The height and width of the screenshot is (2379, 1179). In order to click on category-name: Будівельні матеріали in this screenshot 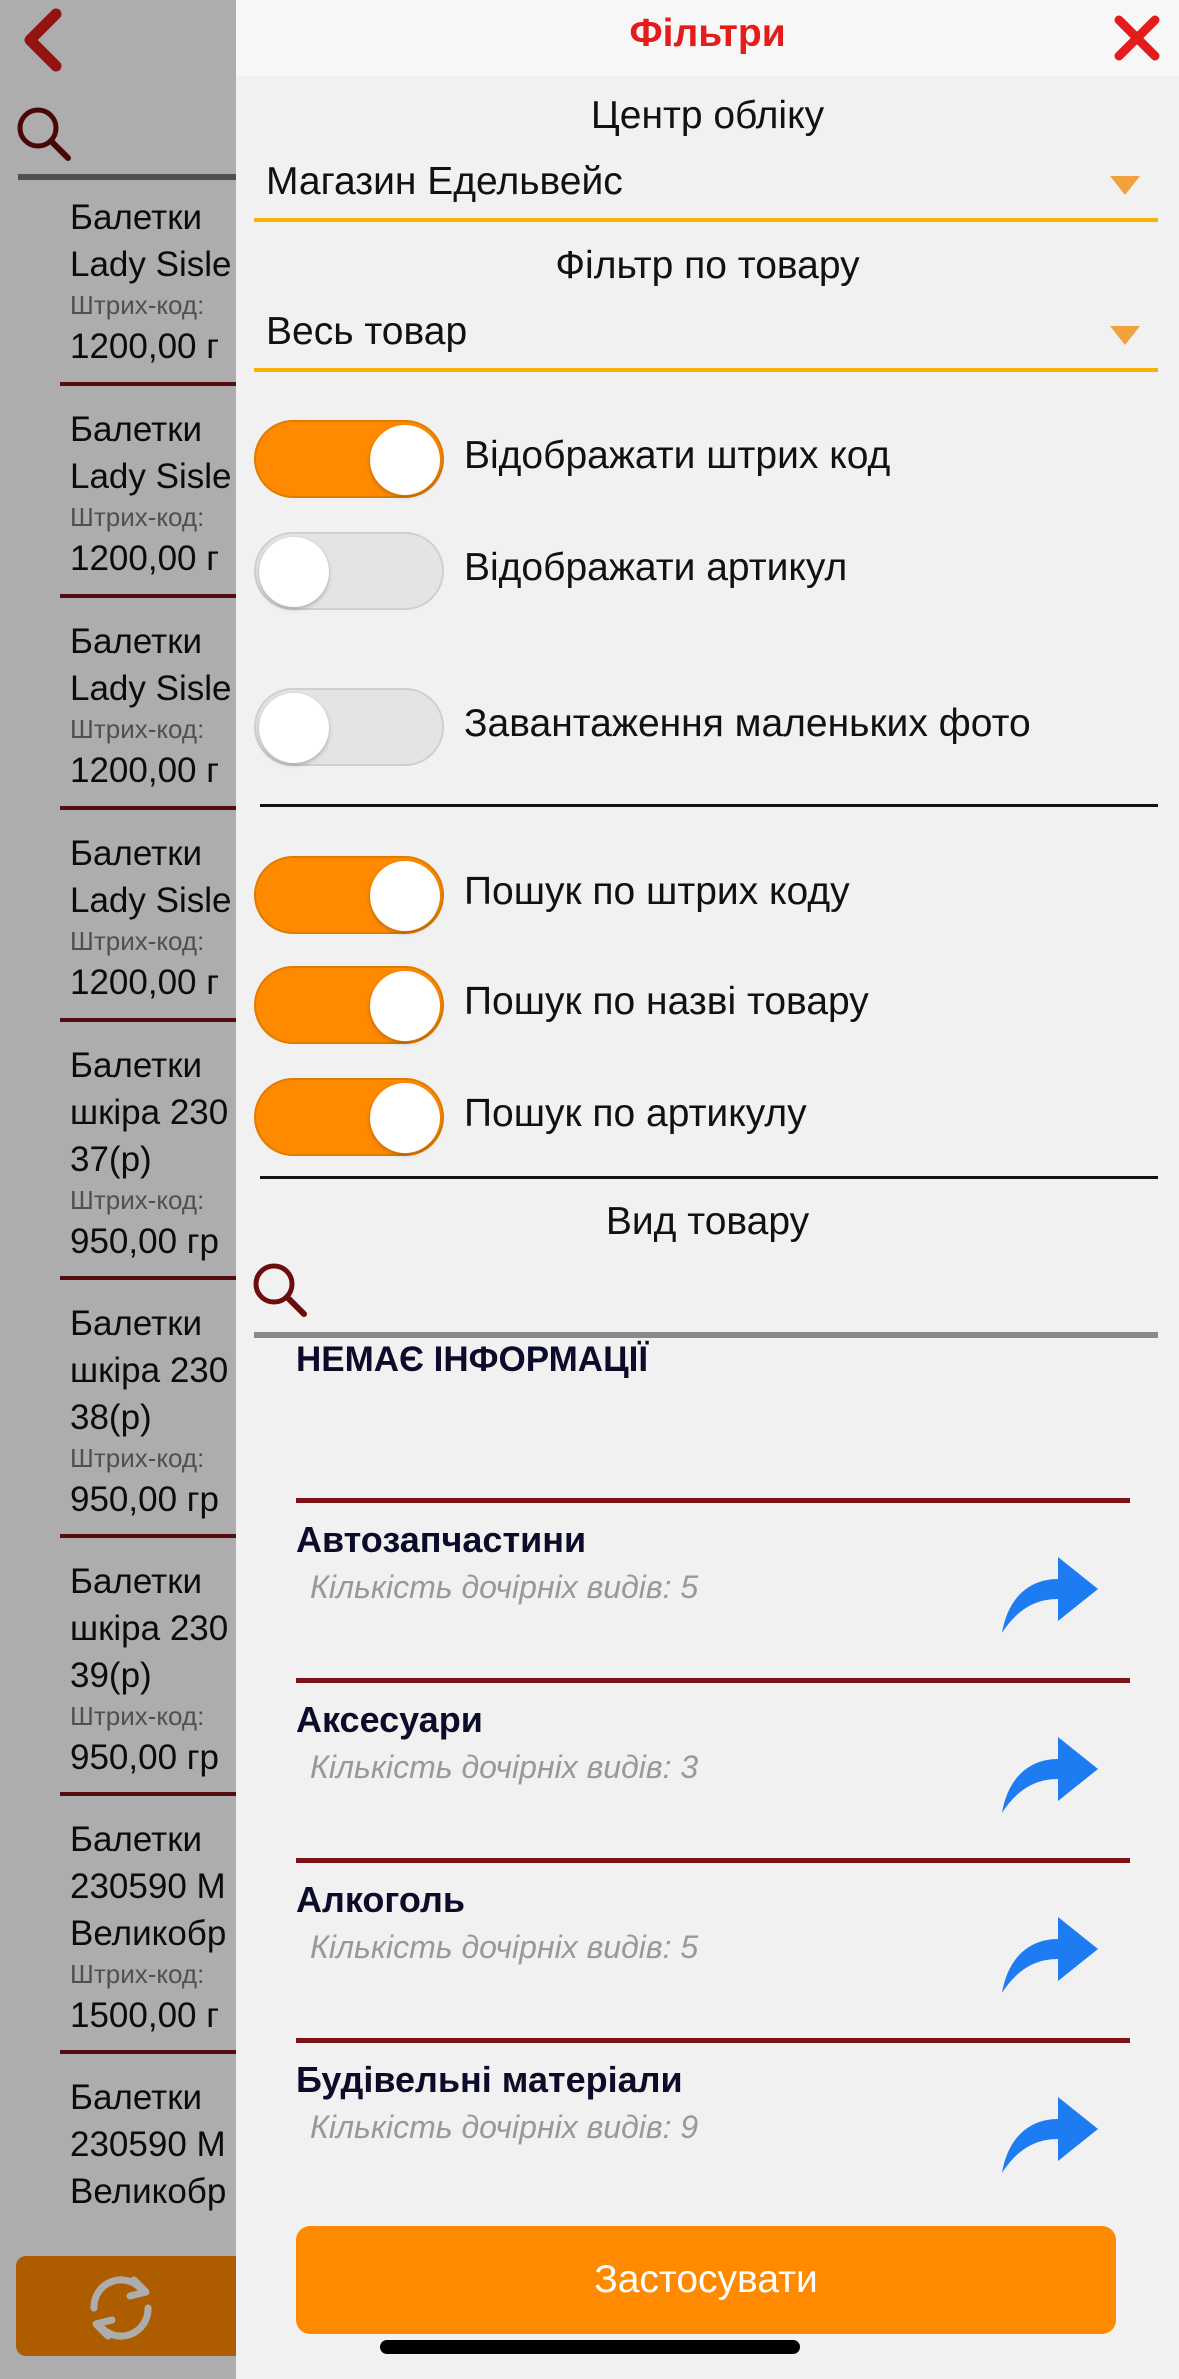, I will do `click(489, 2079)`.